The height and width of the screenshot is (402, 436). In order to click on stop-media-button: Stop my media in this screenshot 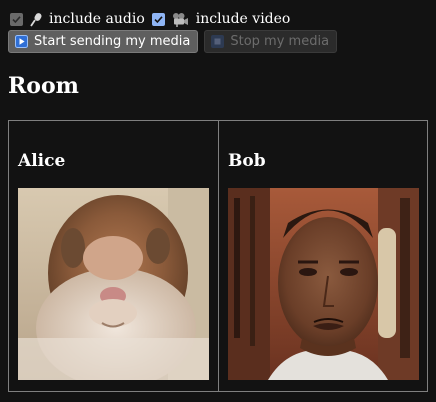, I will do `click(271, 41)`.